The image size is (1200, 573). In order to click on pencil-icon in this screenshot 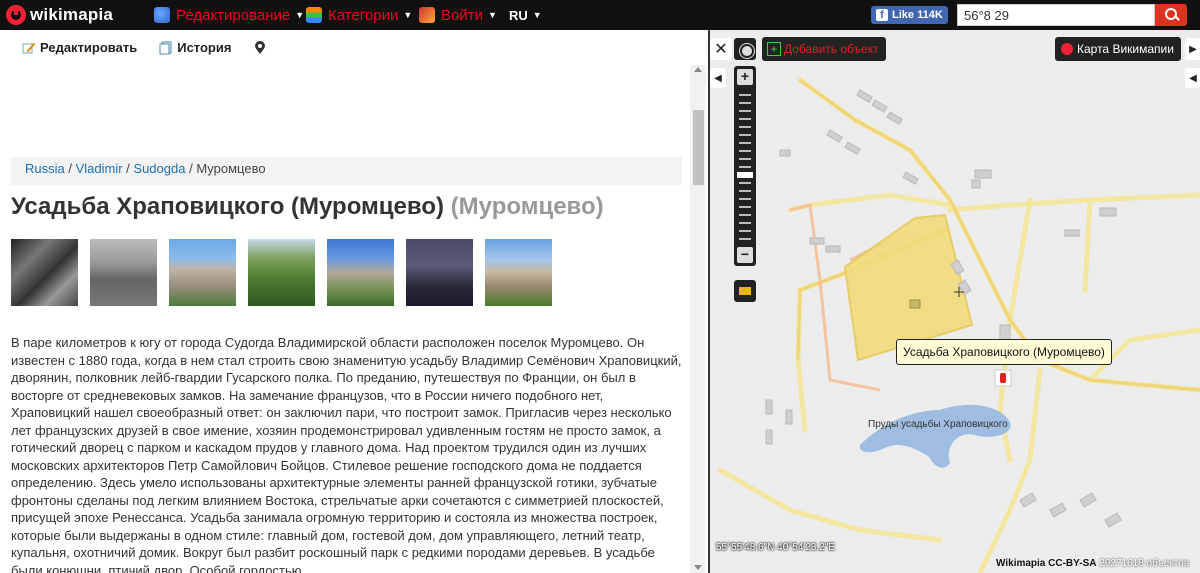, I will do `click(29, 47)`.